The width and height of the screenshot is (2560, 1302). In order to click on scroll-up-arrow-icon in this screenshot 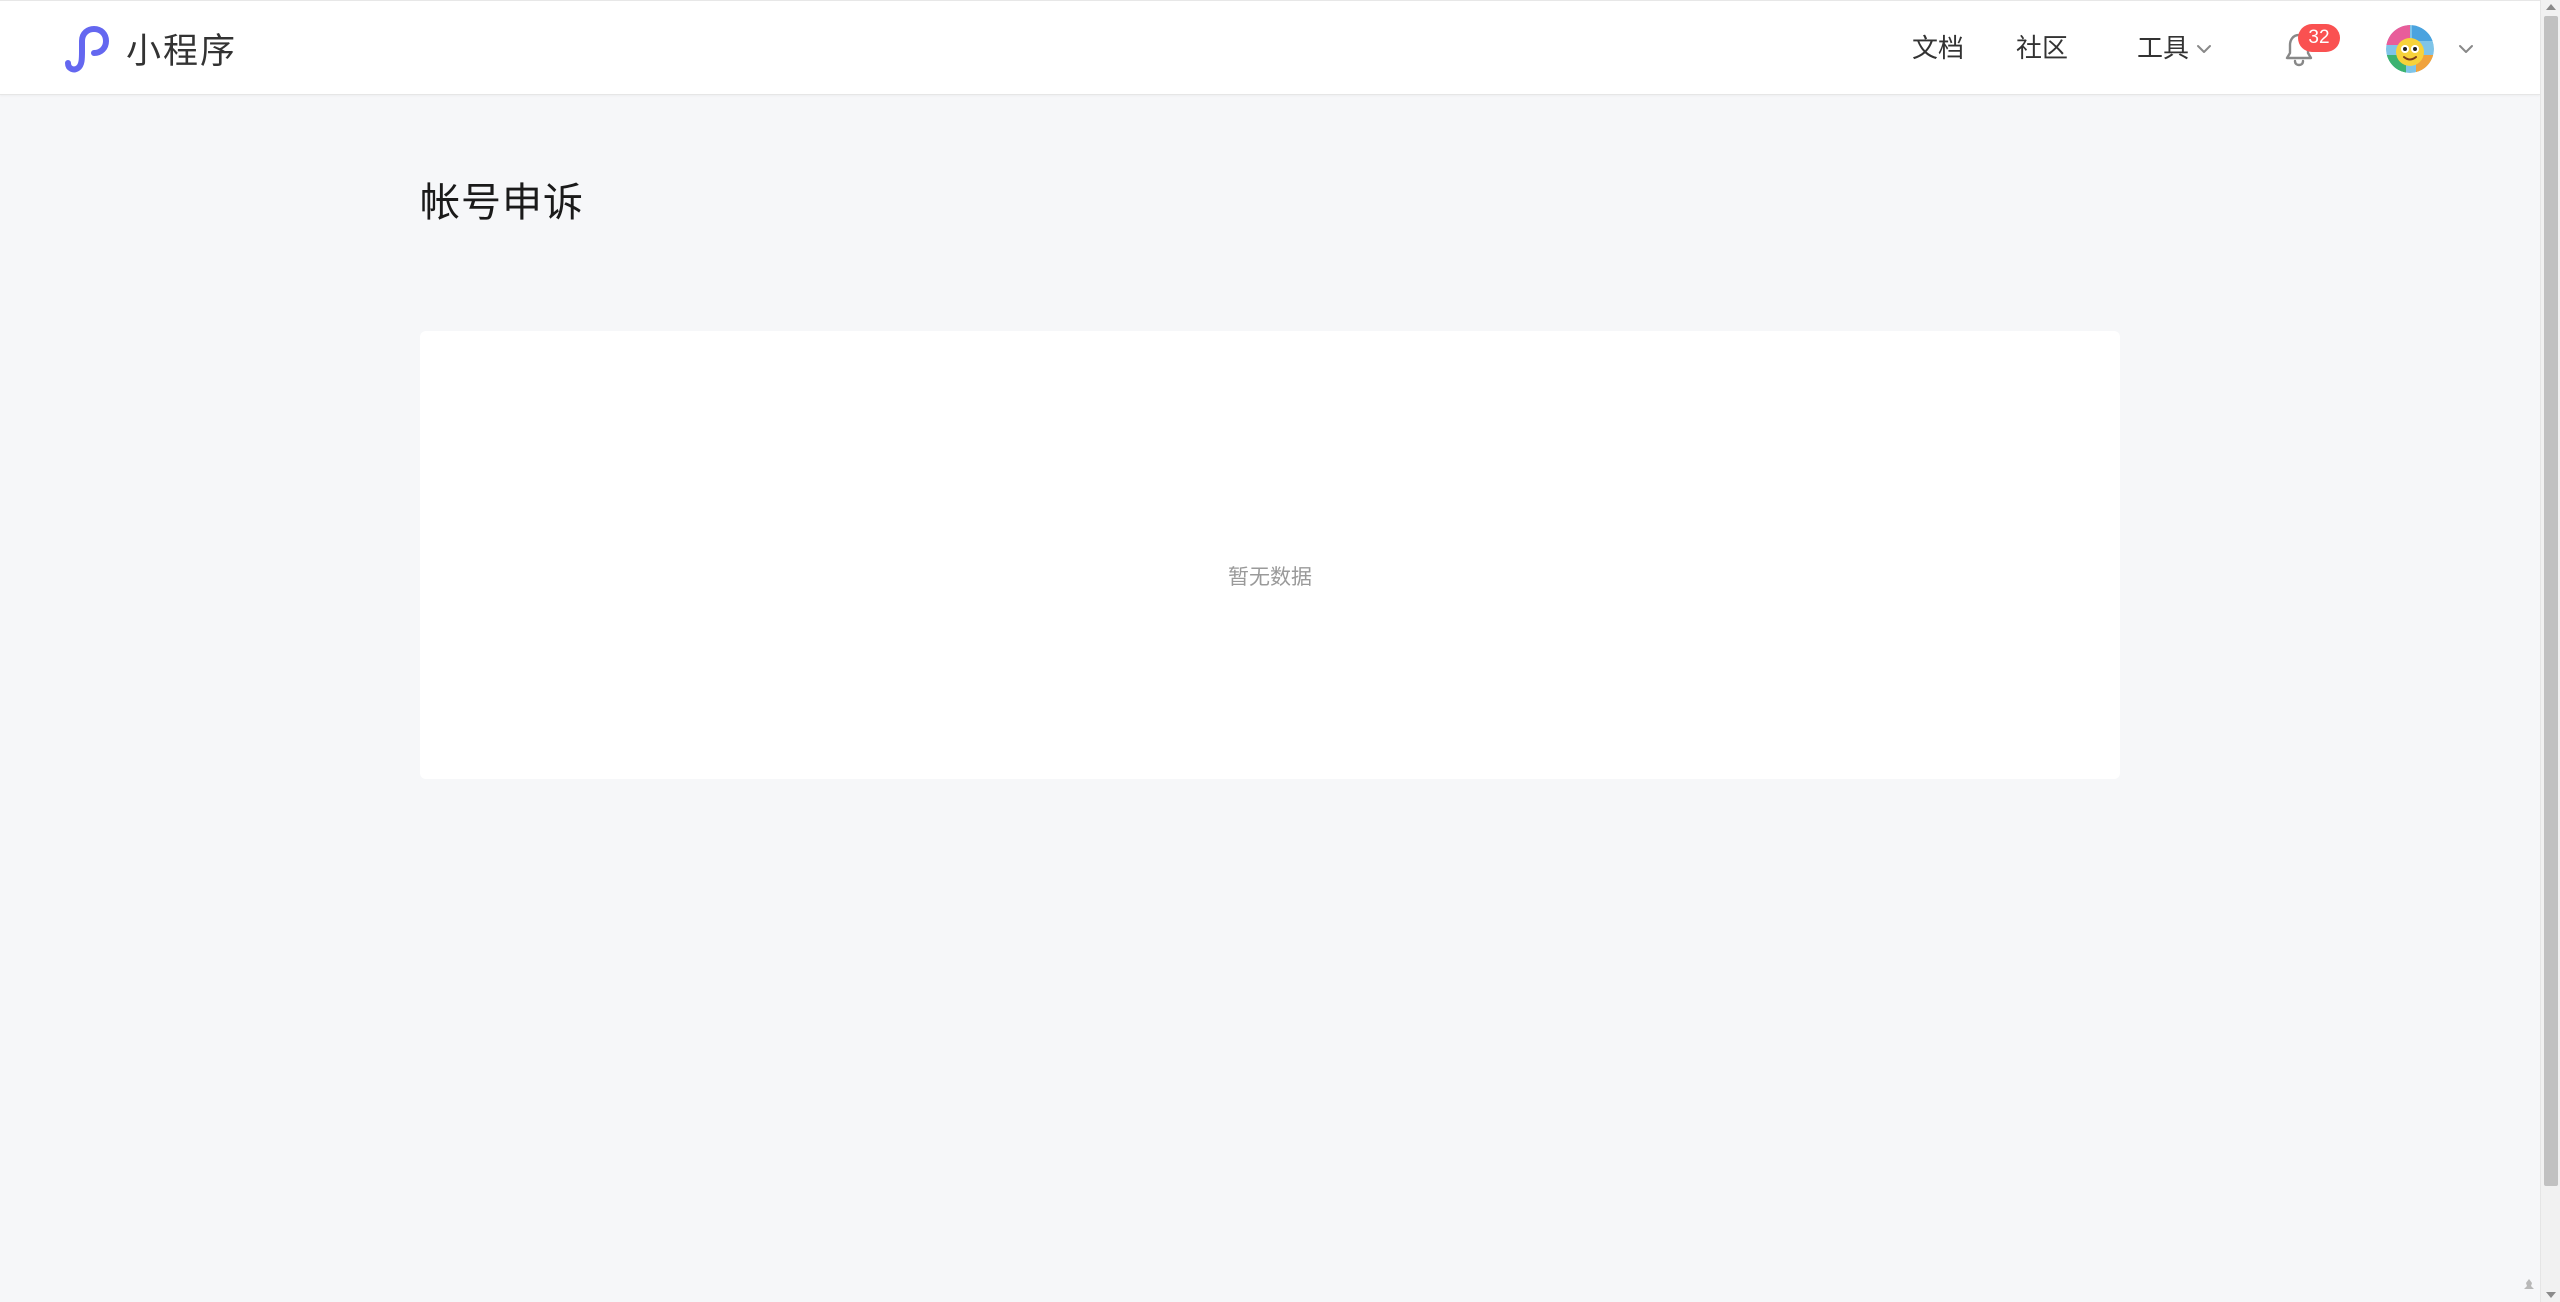, I will do `click(2551, 7)`.